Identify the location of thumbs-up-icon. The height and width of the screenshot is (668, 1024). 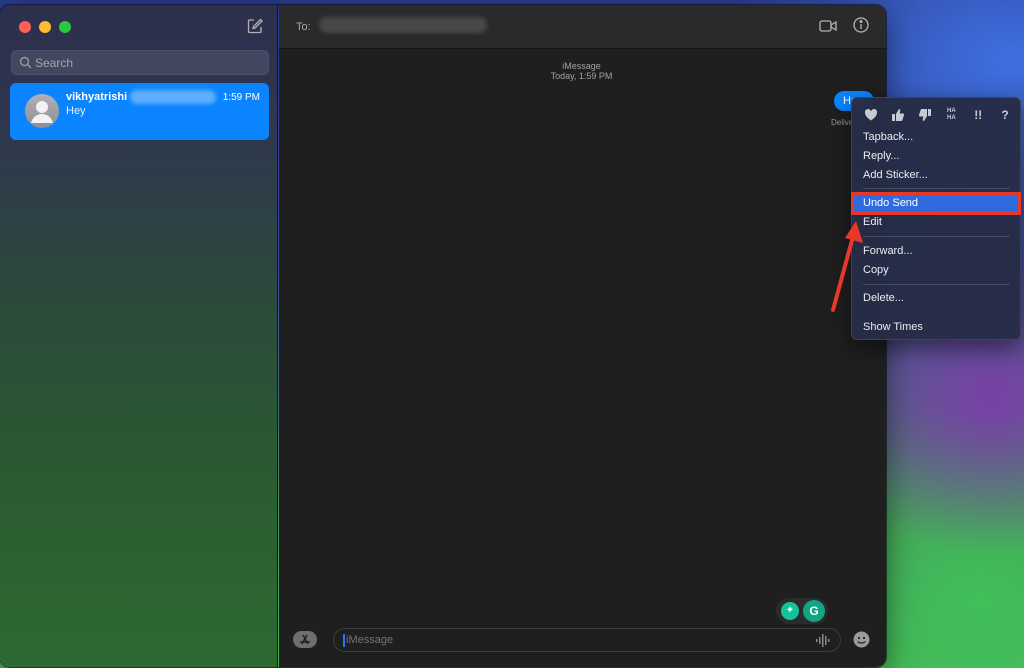
(898, 115).